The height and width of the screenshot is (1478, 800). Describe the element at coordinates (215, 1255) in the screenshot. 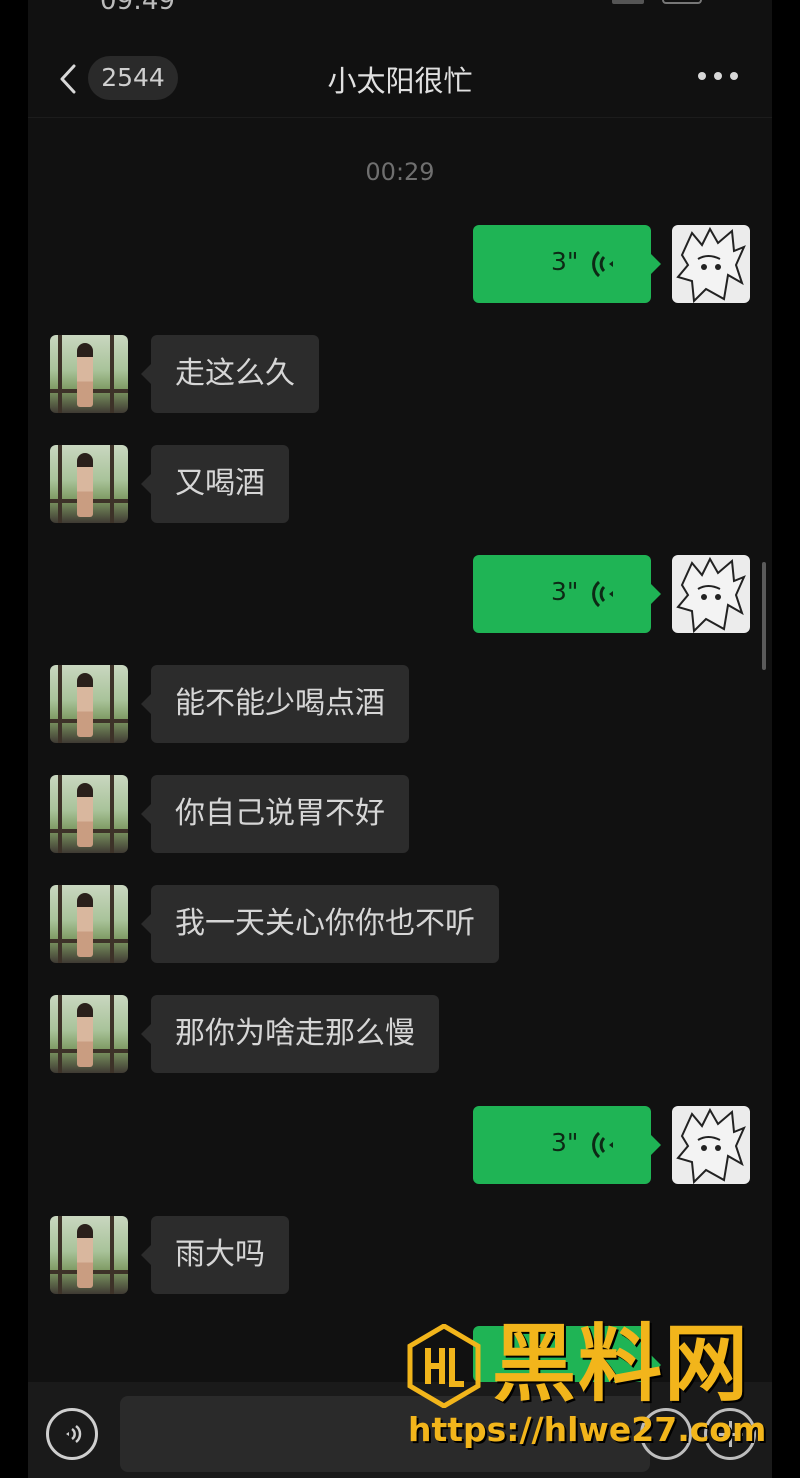

I see `text-message-bubble: 雨大吗` at that location.